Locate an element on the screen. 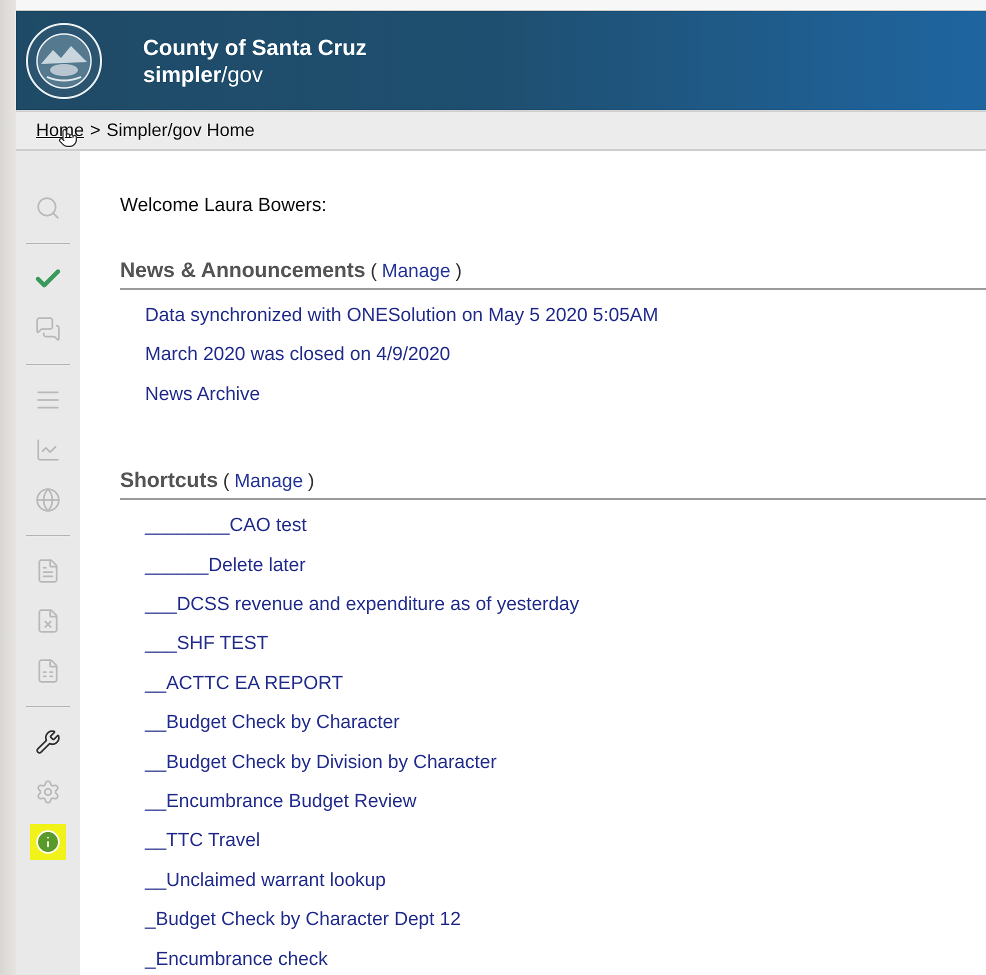  globe-icon is located at coordinates (48, 500).